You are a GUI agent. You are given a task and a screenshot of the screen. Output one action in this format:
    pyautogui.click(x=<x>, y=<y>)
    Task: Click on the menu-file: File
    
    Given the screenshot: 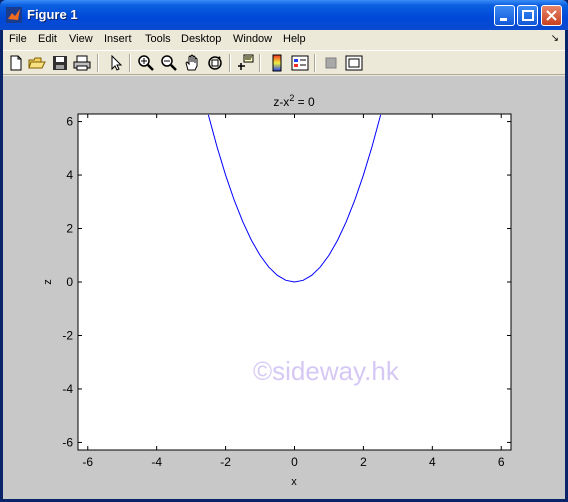 What is the action you would take?
    pyautogui.click(x=18, y=39)
    